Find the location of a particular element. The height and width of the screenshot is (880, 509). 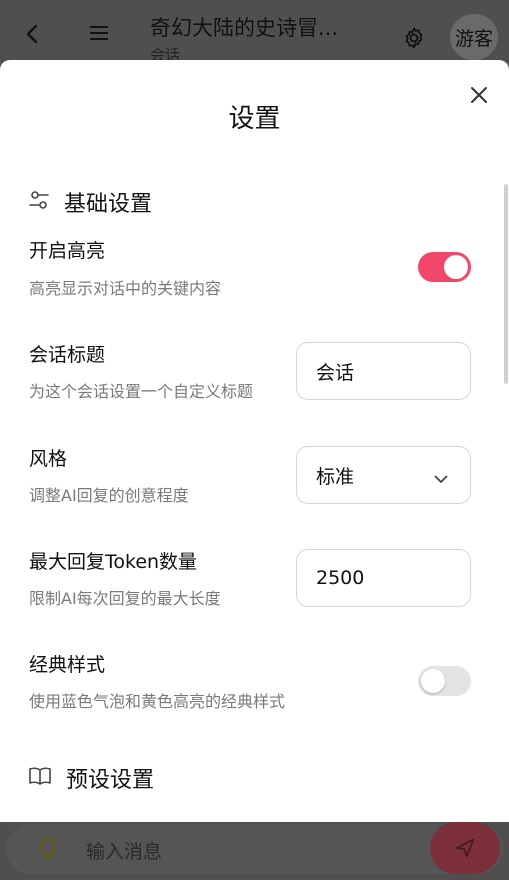

close-icon is located at coordinates (479, 95).